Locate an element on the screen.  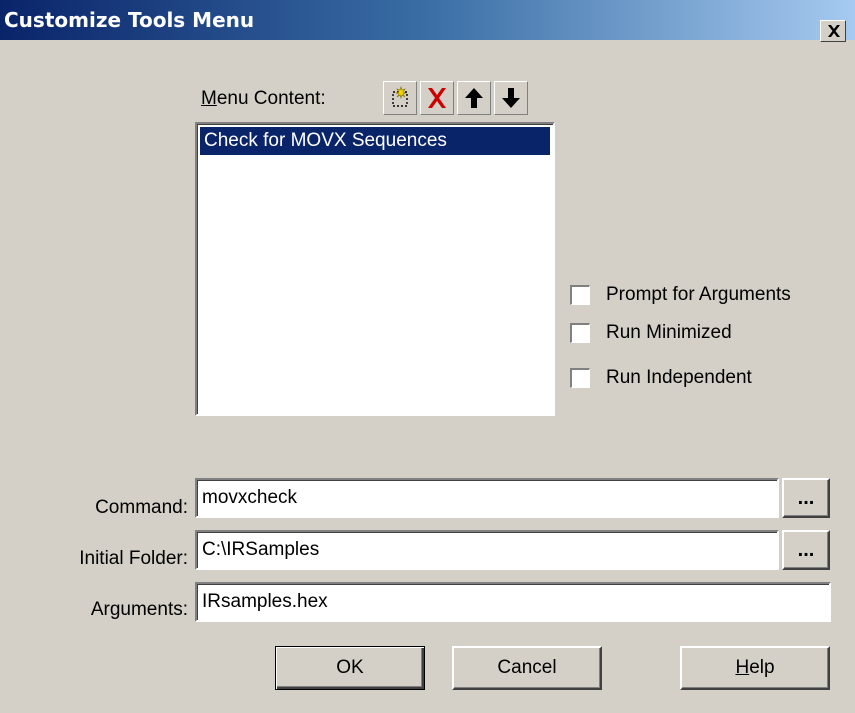
delete-item-button is located at coordinates (437, 98).